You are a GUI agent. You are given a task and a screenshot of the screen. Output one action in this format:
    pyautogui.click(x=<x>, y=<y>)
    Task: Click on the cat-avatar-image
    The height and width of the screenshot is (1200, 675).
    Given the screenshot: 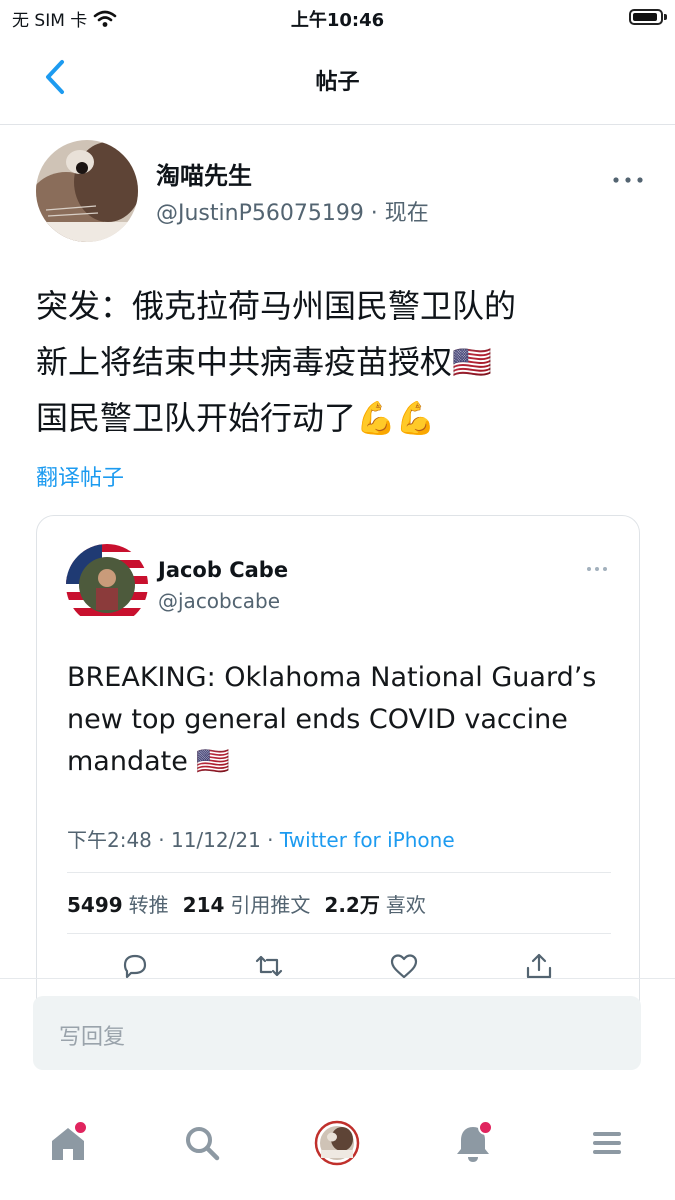 What is the action you would take?
    pyautogui.click(x=87, y=191)
    